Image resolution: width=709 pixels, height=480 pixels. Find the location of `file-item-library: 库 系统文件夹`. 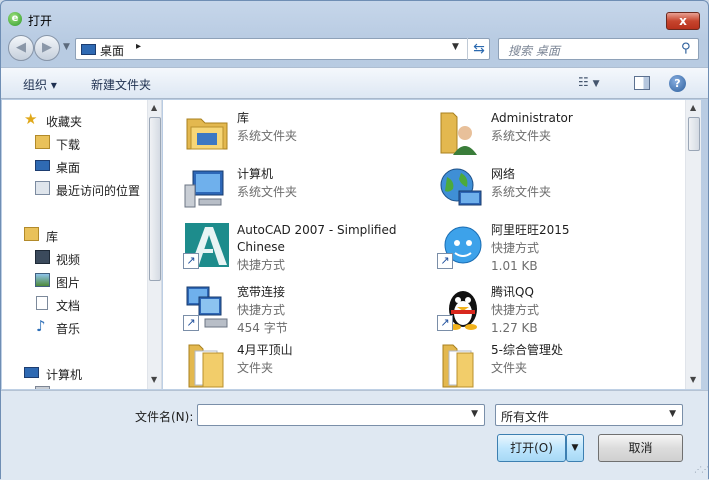

file-item-library: 库 系统文件夹 is located at coordinates (308, 137).